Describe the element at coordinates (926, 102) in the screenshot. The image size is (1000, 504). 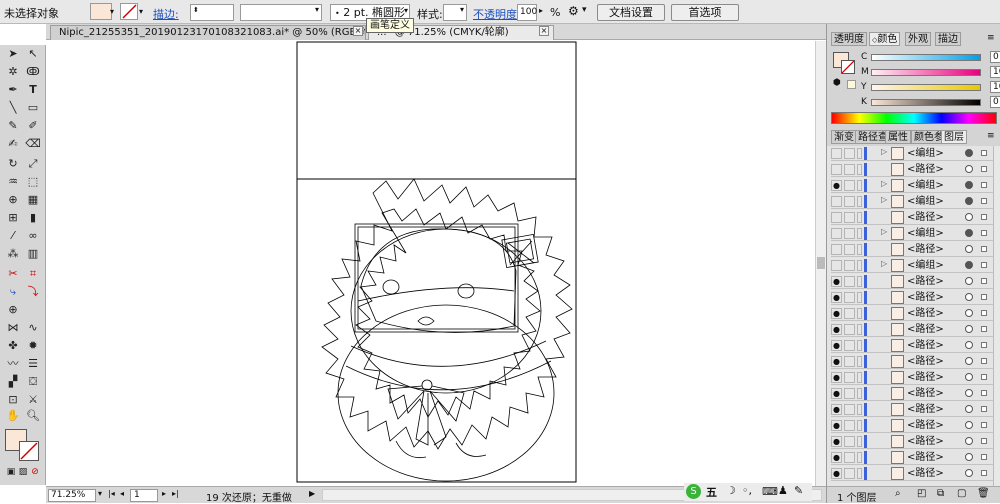
I see `k-slider` at that location.